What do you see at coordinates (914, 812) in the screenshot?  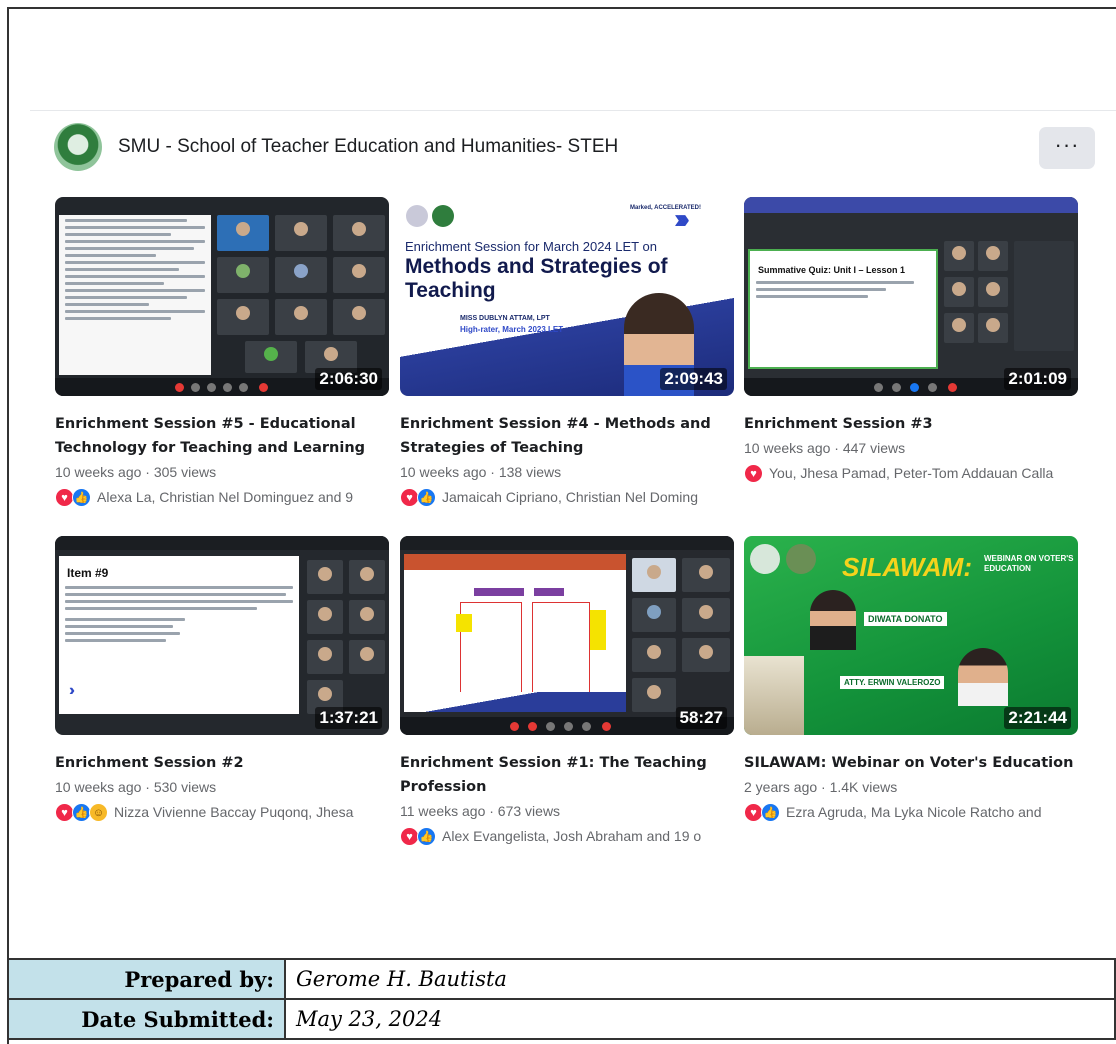 I see `reactors-names: Ezra Agruda, Ma Lyka Nicole Ratcho and` at bounding box center [914, 812].